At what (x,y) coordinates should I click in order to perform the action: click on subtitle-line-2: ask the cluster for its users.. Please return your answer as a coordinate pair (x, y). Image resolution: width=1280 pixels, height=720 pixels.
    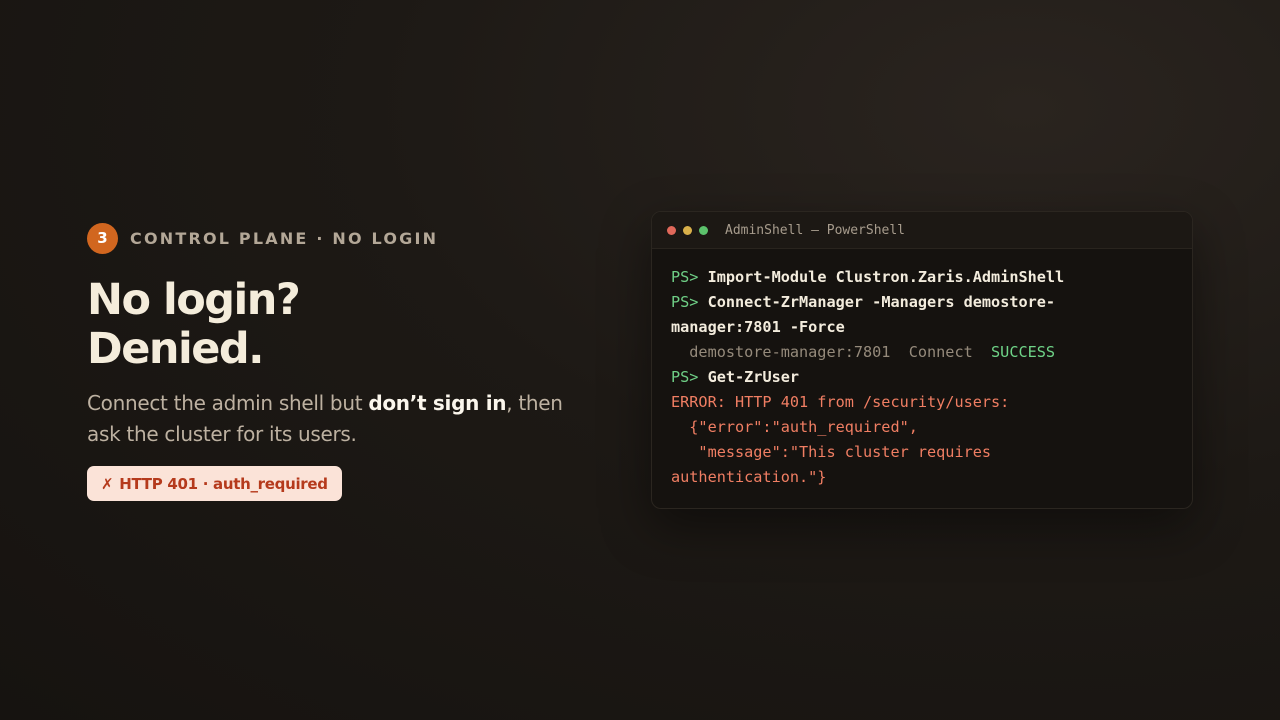
    Looking at the image, I should click on (222, 434).